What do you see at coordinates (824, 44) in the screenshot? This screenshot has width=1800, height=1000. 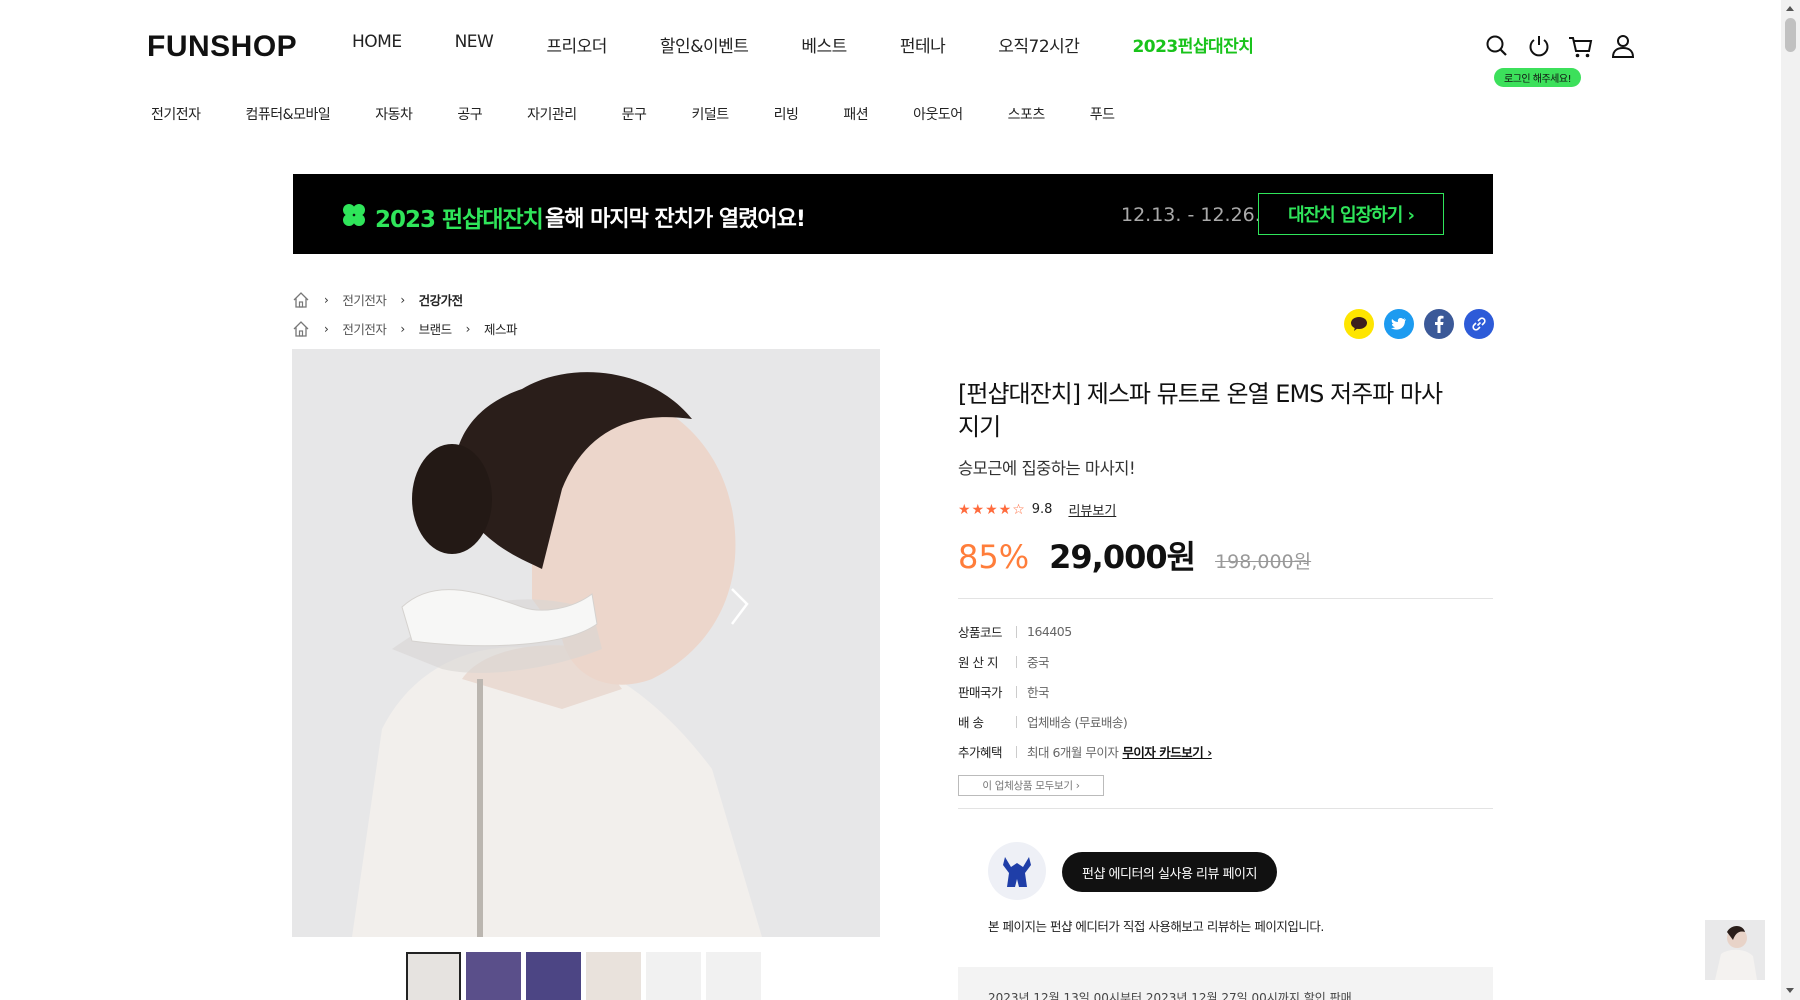 I see `nav-best: 베스트` at bounding box center [824, 44].